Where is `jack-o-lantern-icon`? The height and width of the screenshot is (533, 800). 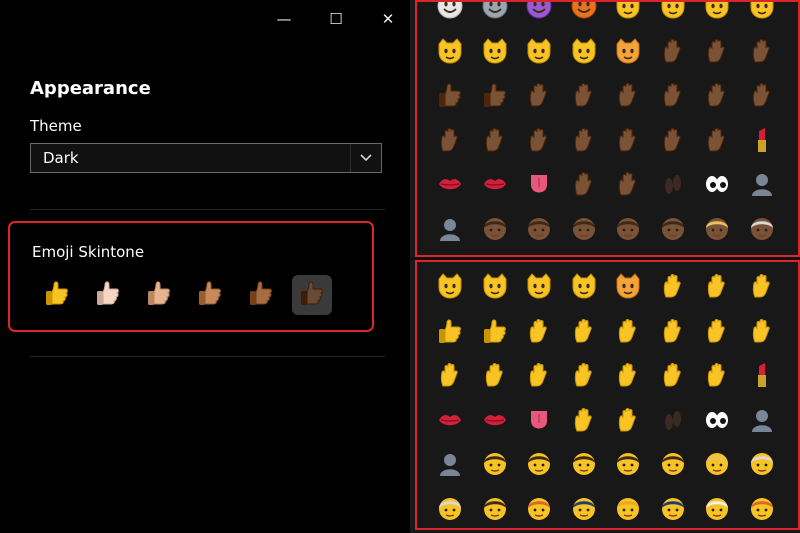 jack-o-lantern-icon is located at coordinates (584, 14).